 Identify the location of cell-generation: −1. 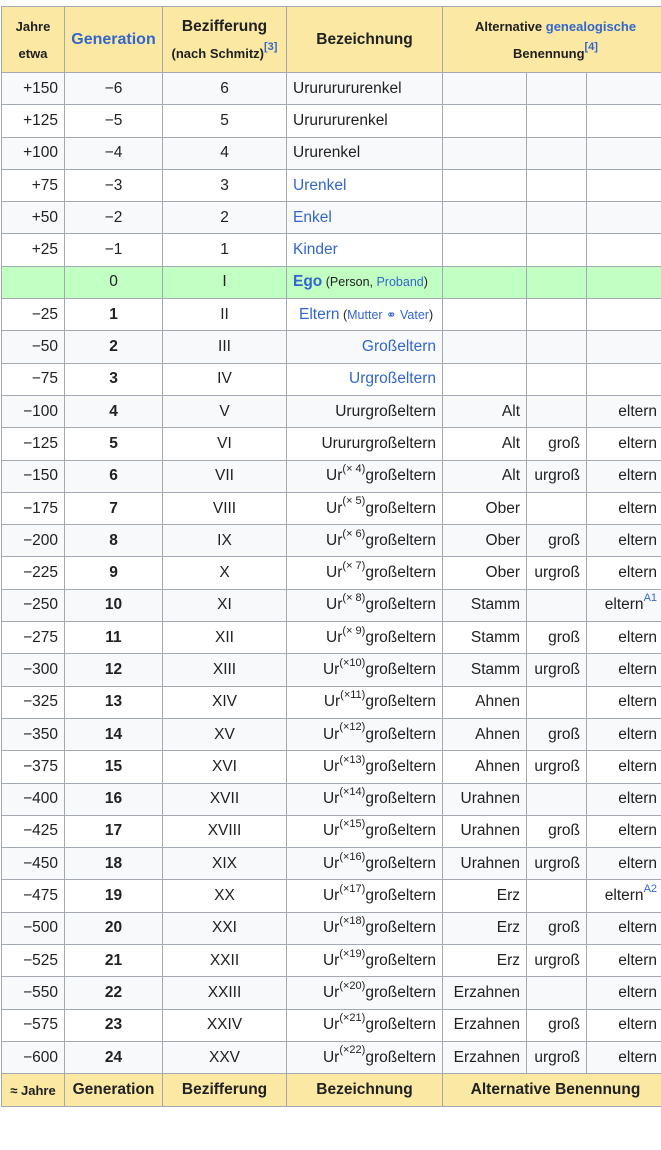
(114, 250).